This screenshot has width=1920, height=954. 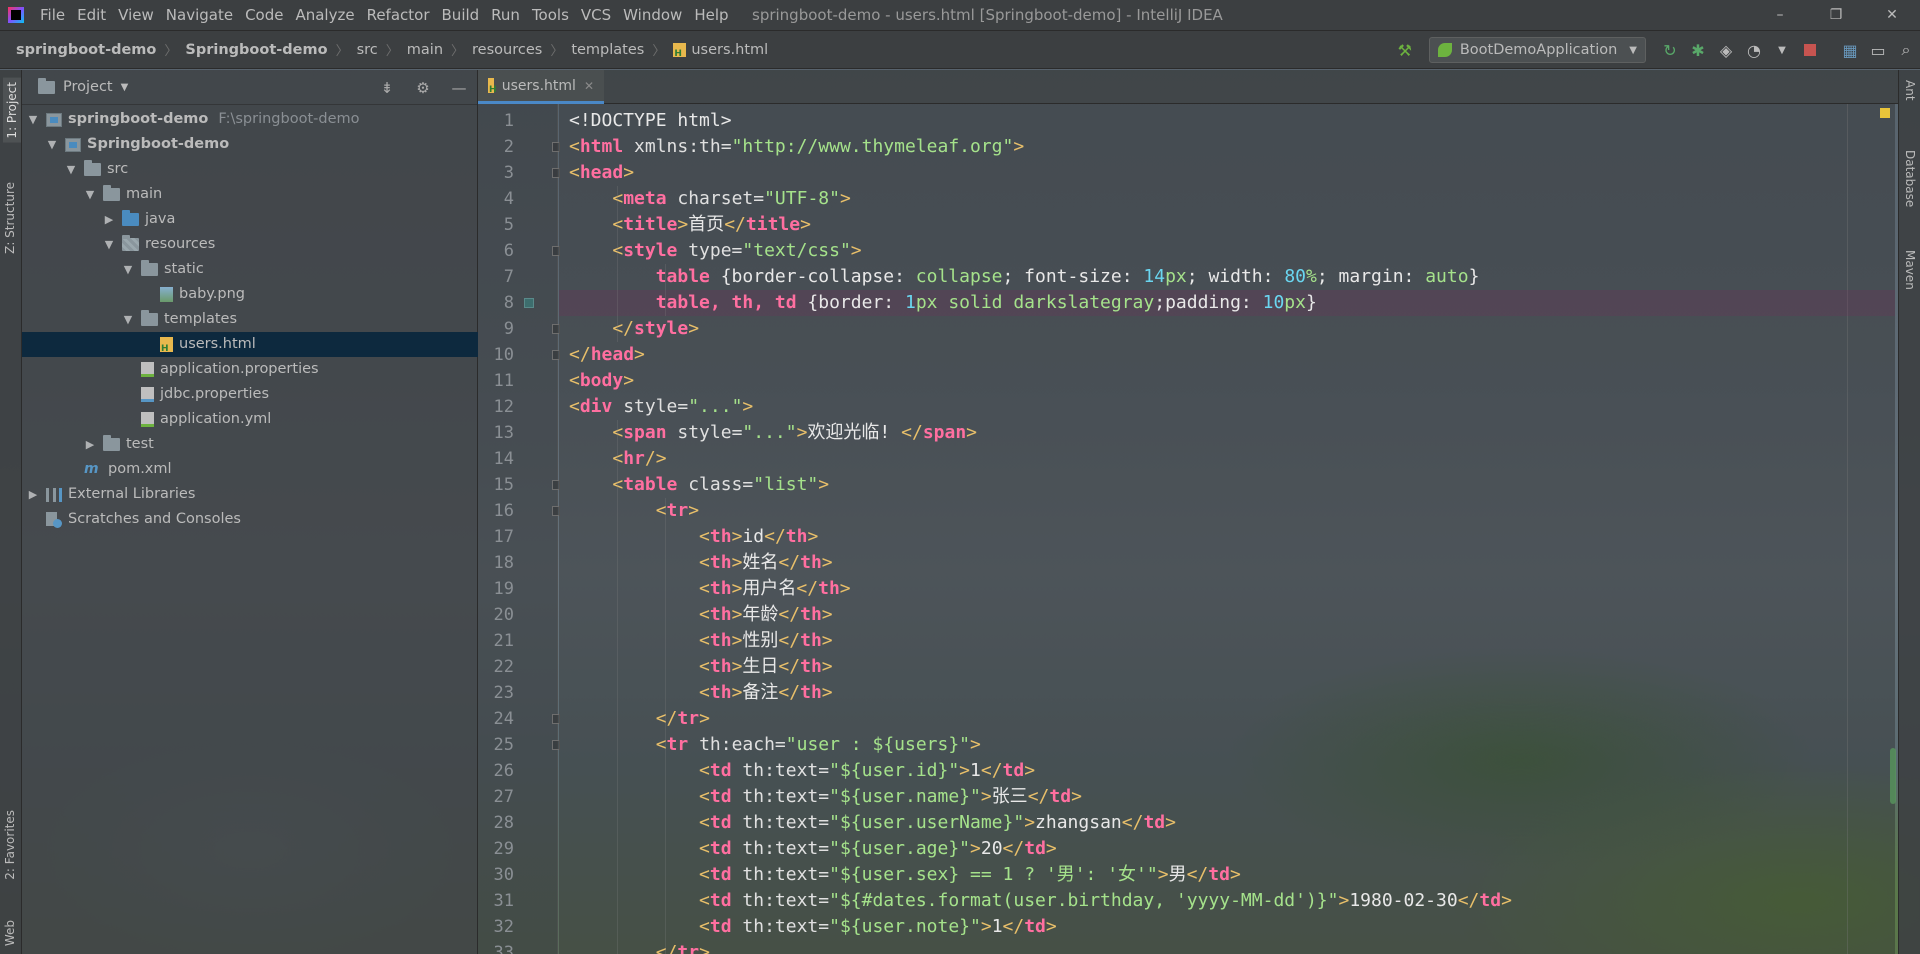 What do you see at coordinates (10, 933) in the screenshot?
I see `tab-web: Web` at bounding box center [10, 933].